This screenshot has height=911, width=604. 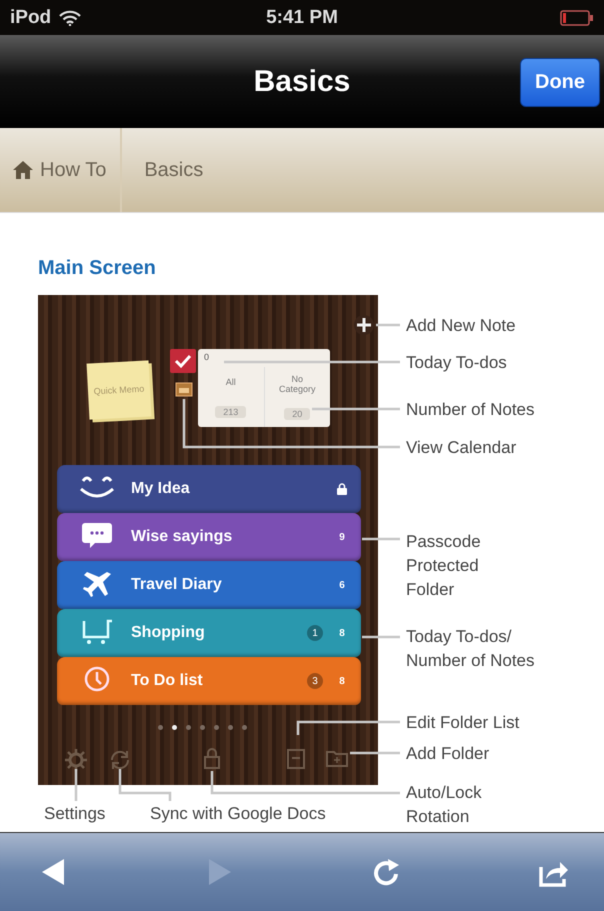 What do you see at coordinates (97, 269) in the screenshot?
I see `section-heading: Main Screen` at bounding box center [97, 269].